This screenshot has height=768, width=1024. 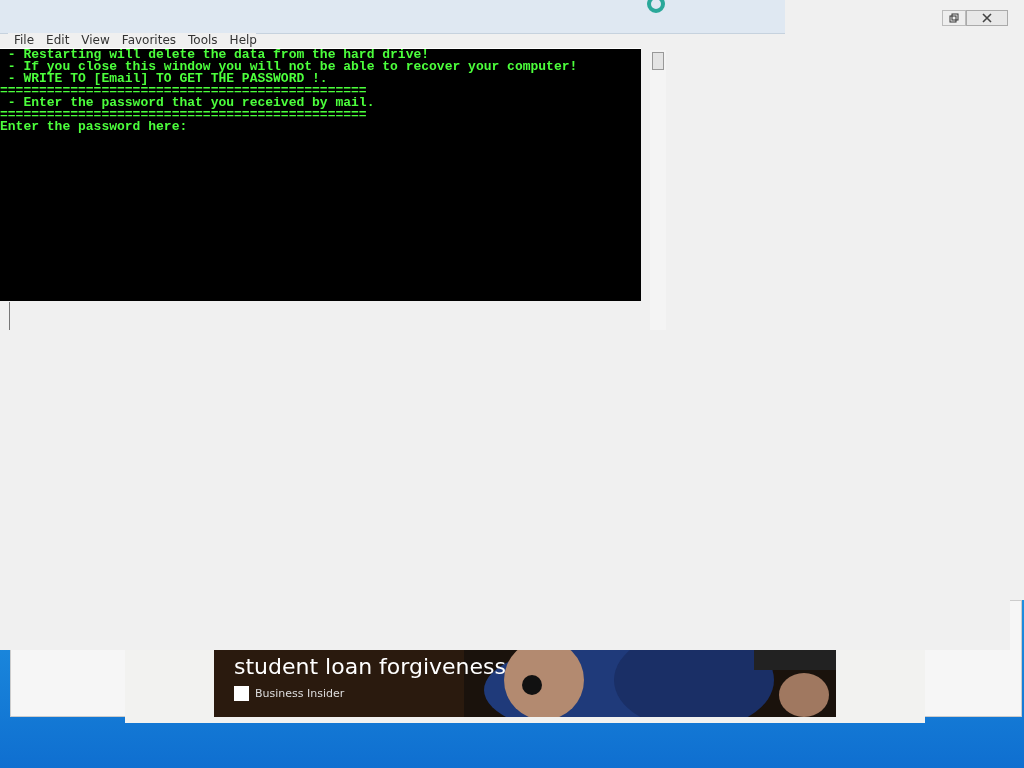 I want to click on menu-item: Help, so click(x=243, y=40).